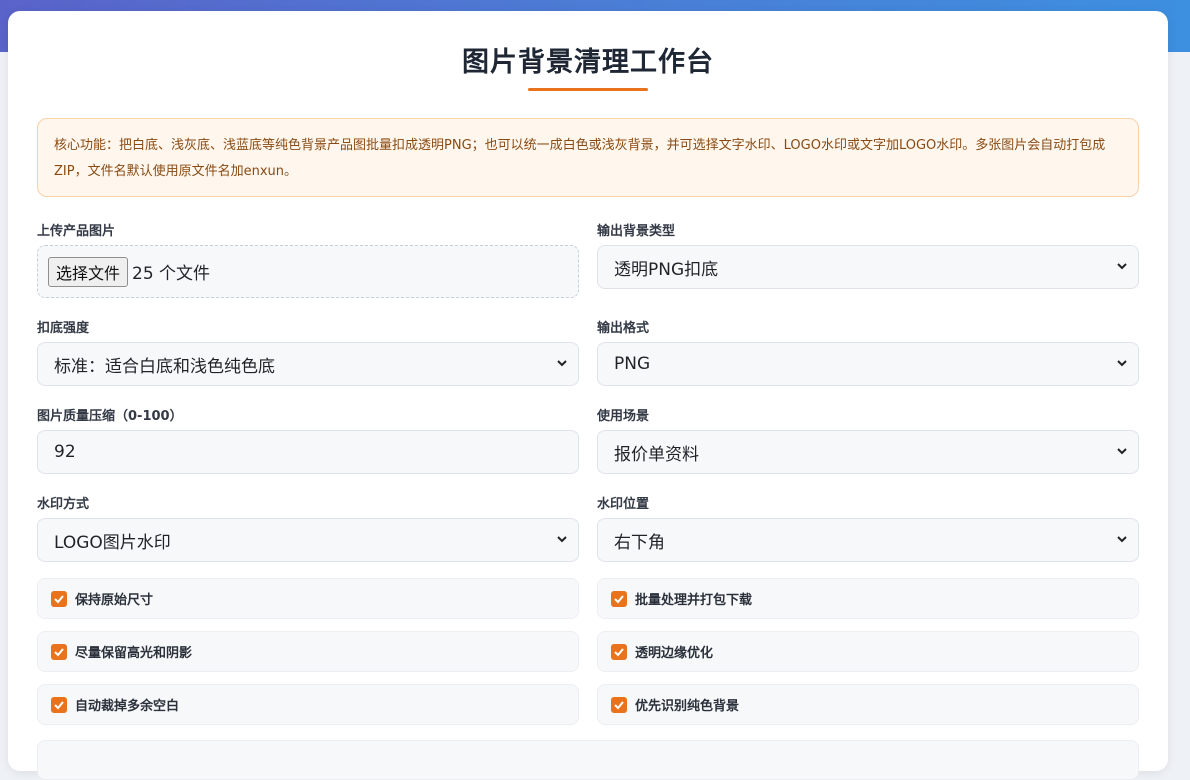  I want to click on choose-file-button: 选择文件, so click(88, 271).